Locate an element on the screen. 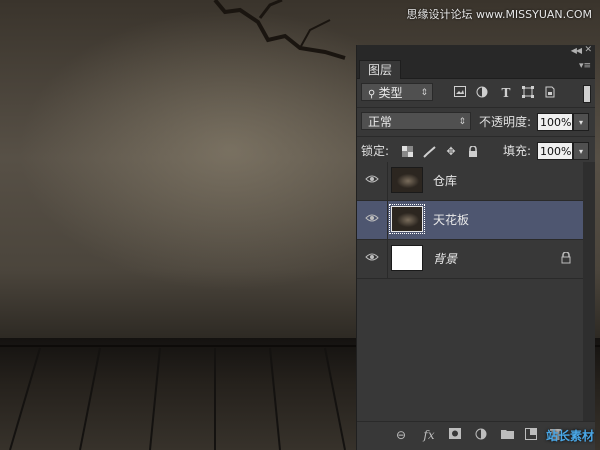 The height and width of the screenshot is (450, 600). link-icon: ⊖ is located at coordinates (401, 435).